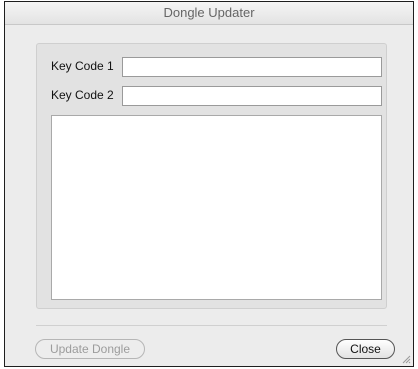 This screenshot has width=418, height=369. Describe the element at coordinates (252, 96) in the screenshot. I see `key-code-2-input` at that location.